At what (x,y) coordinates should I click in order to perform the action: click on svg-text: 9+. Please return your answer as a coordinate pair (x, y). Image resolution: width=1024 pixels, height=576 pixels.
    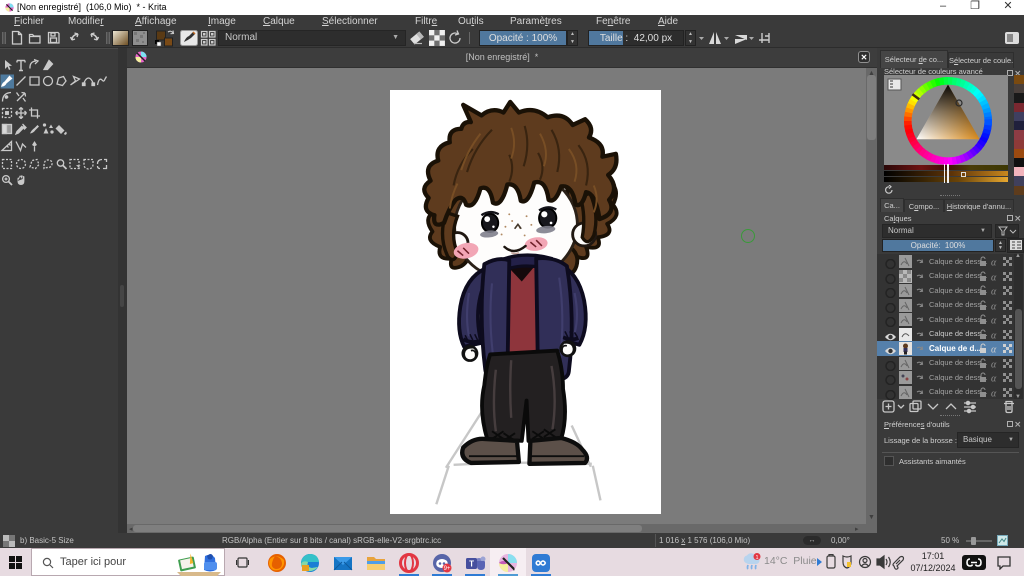
    Looking at the image, I should click on (447, 569).